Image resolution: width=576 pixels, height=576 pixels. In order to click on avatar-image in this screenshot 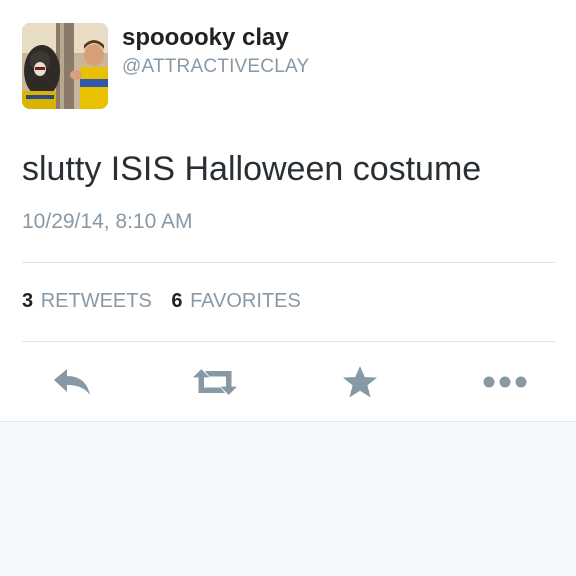, I will do `click(65, 66)`.